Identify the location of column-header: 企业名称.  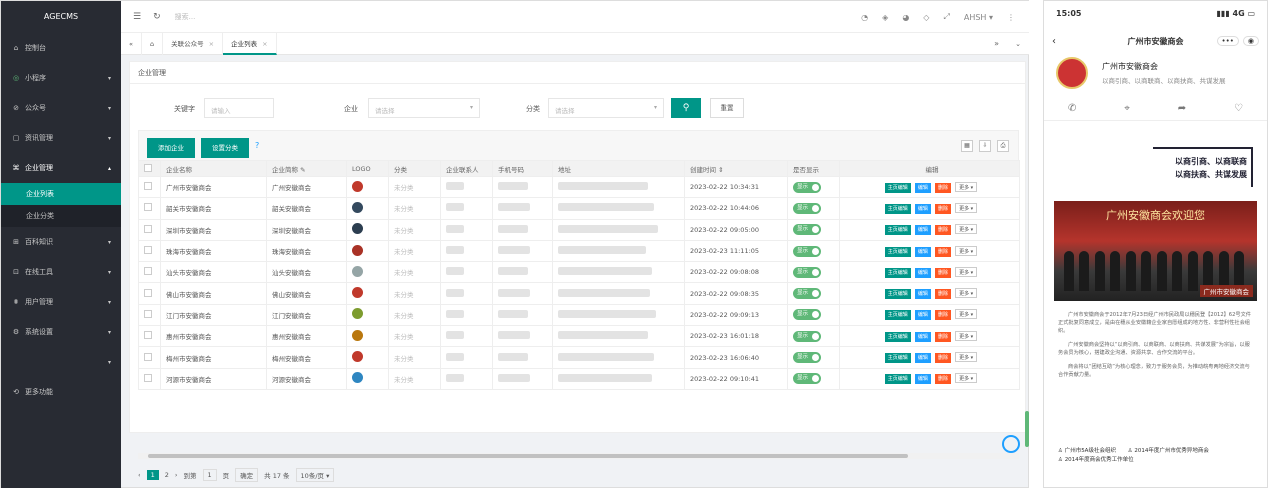
(213, 168).